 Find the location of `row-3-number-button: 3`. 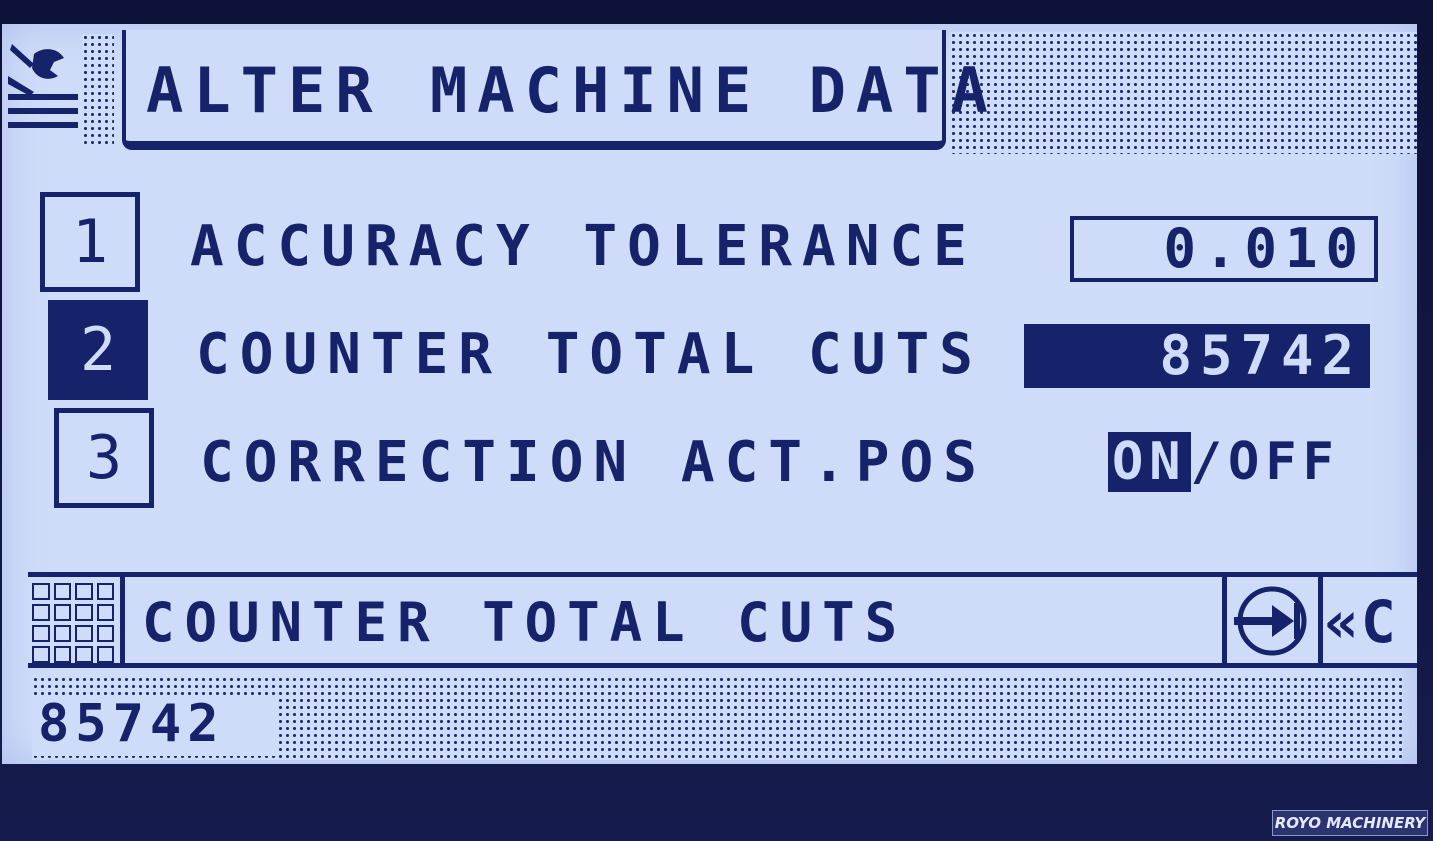

row-3-number-button: 3 is located at coordinates (104, 458).